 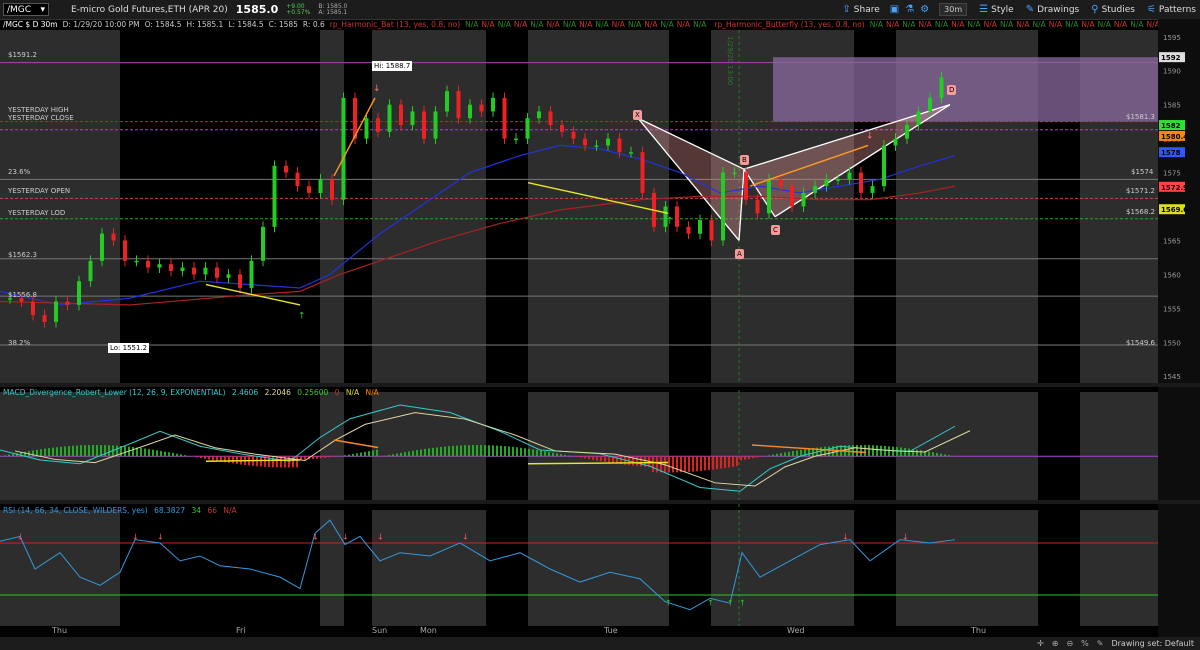 I want to click on level-label-1549: $1549.6, so click(x=1140, y=343).